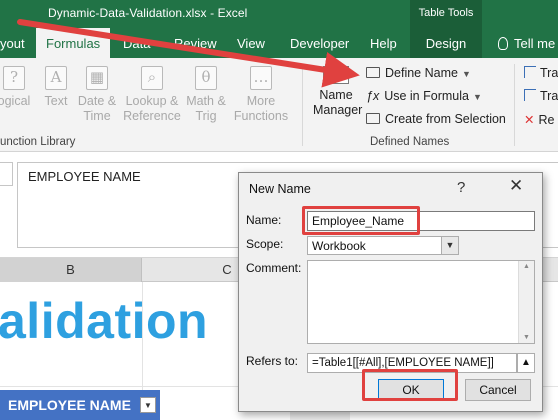 This screenshot has height=420, width=558. What do you see at coordinates (38, 142) in the screenshot?
I see `function-library-label: unction Library` at bounding box center [38, 142].